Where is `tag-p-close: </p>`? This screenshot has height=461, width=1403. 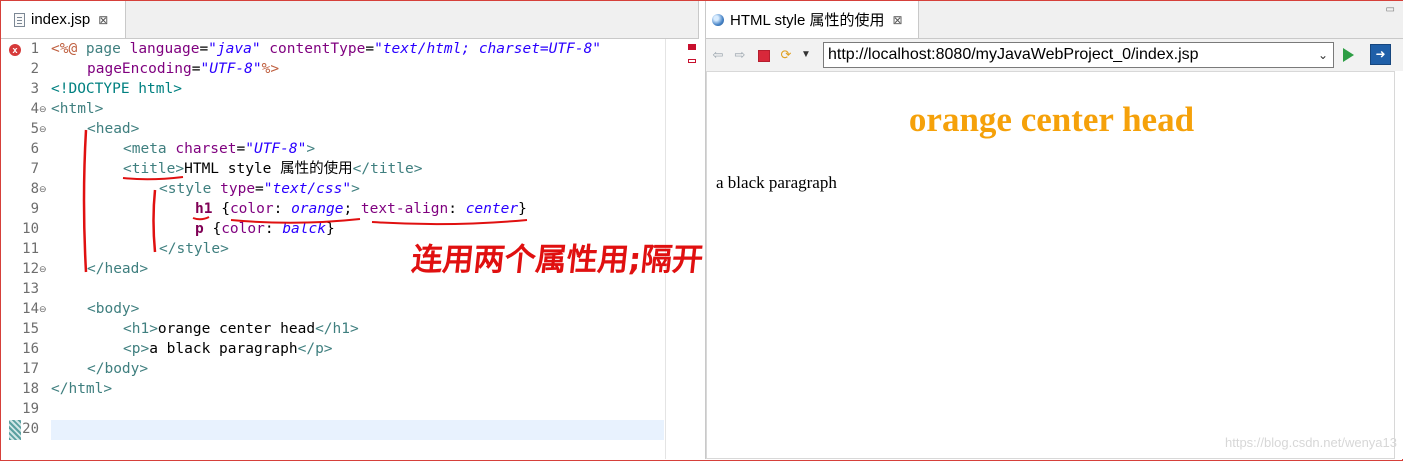
tag-p-close: </p> is located at coordinates (315, 349).